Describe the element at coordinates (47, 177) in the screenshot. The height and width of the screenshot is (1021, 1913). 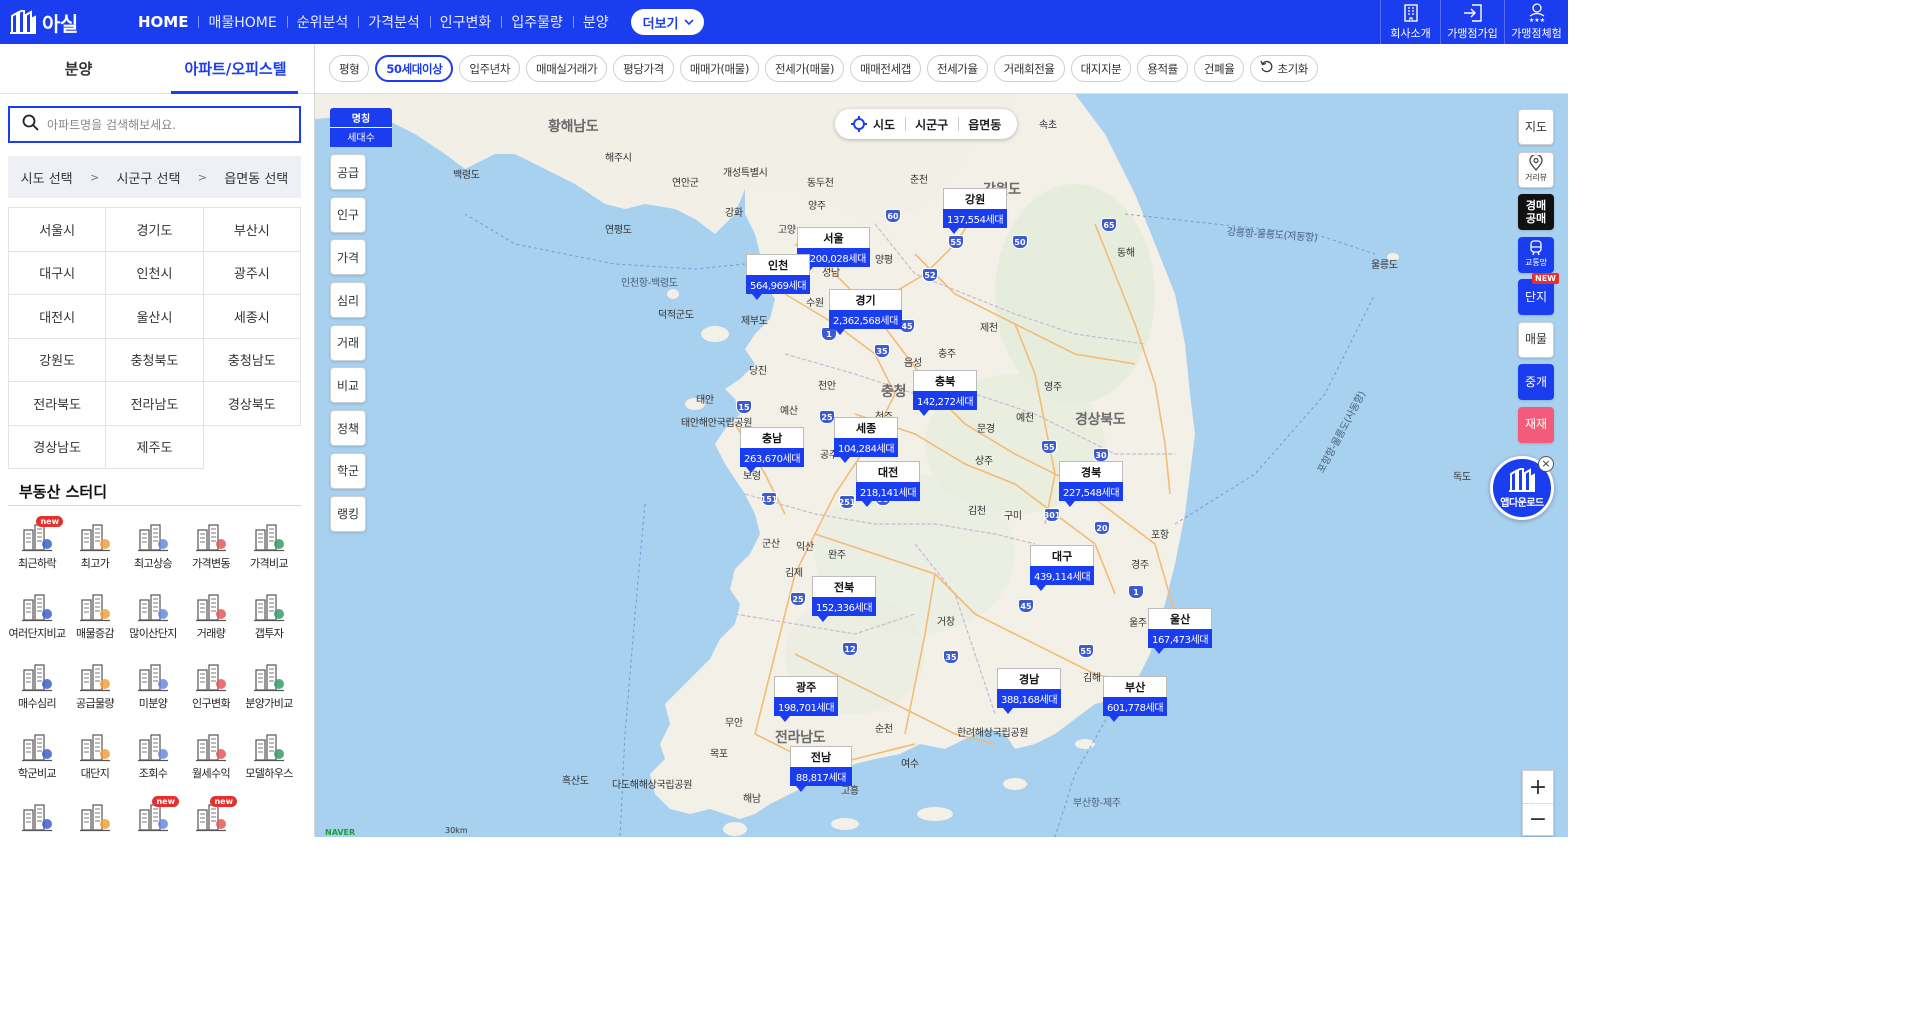
I see `select-sido: 시도 선택` at that location.